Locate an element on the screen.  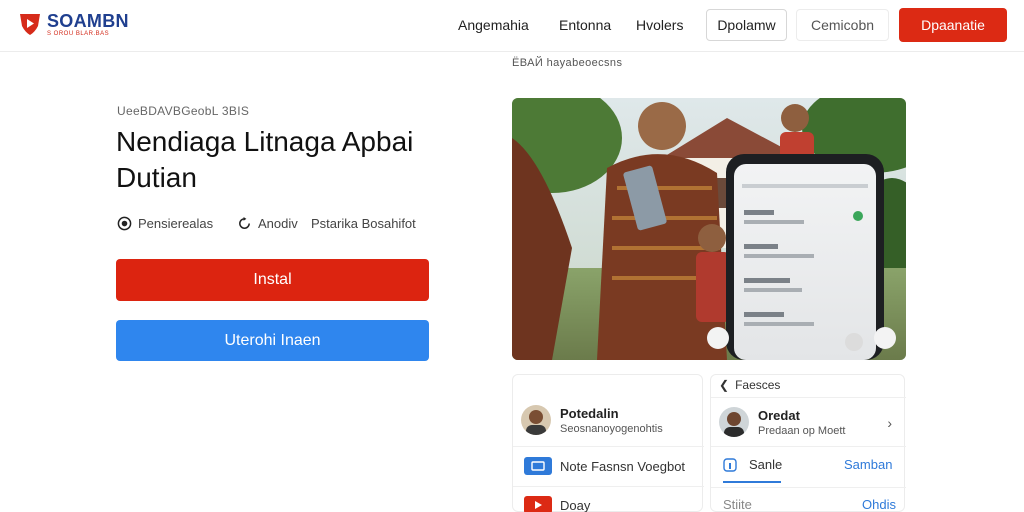
list-item-label: Doay is located at coordinates (575, 504).